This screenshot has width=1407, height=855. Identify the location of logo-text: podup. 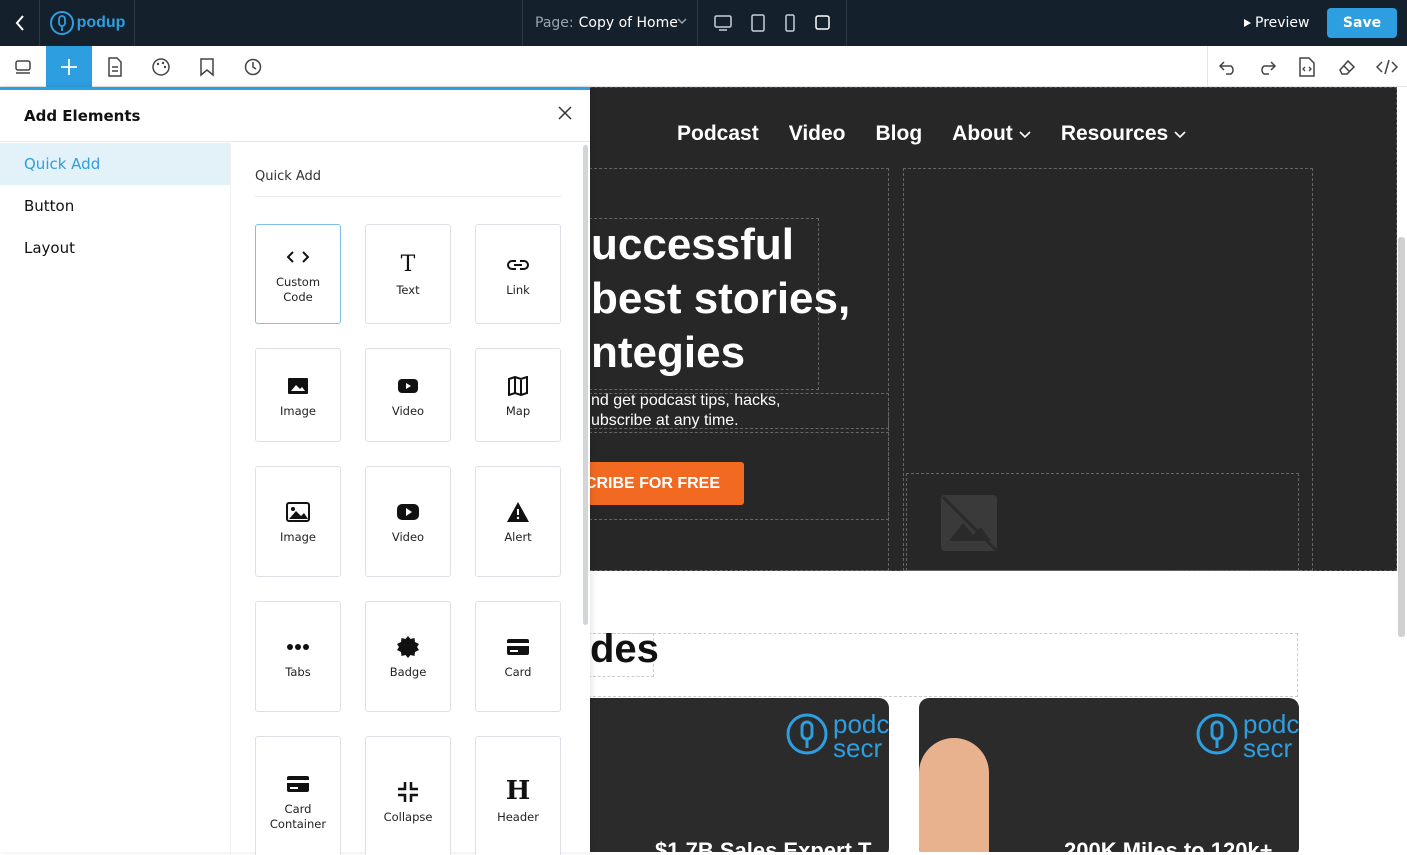
(101, 22).